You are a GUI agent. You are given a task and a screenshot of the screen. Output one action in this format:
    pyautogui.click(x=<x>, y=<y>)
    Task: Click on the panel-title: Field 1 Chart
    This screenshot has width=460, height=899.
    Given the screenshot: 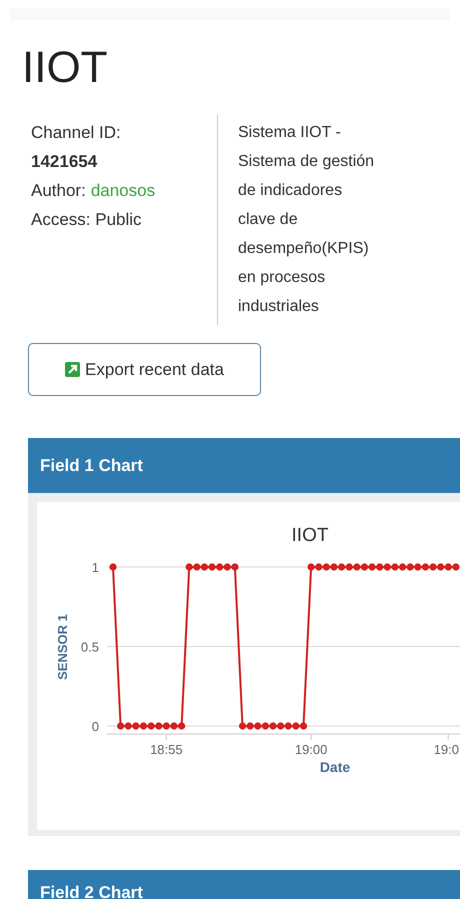 What is the action you would take?
    pyautogui.click(x=91, y=465)
    